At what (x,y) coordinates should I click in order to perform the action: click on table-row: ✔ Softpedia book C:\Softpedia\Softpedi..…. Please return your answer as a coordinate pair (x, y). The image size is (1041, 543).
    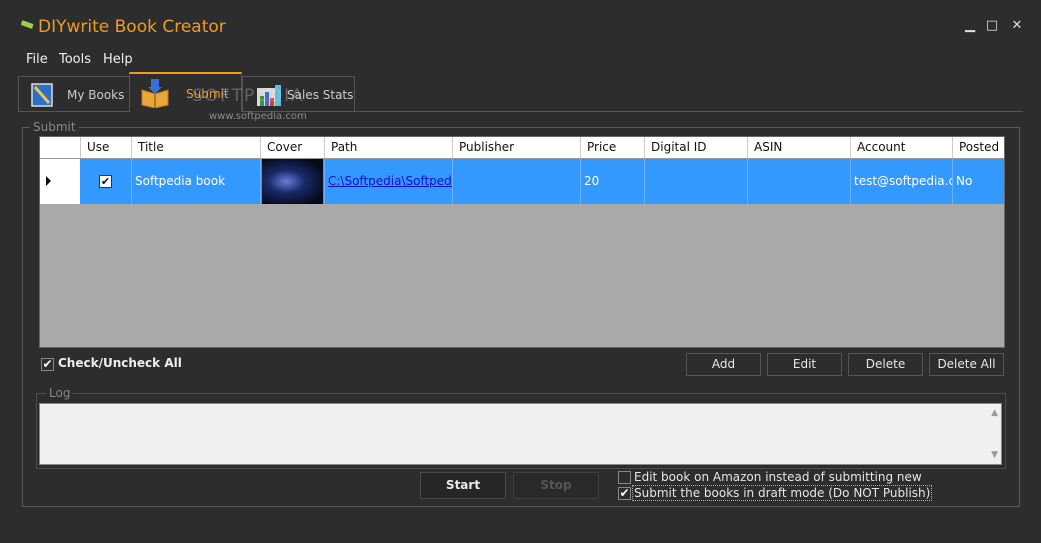
    Looking at the image, I should click on (542, 181).